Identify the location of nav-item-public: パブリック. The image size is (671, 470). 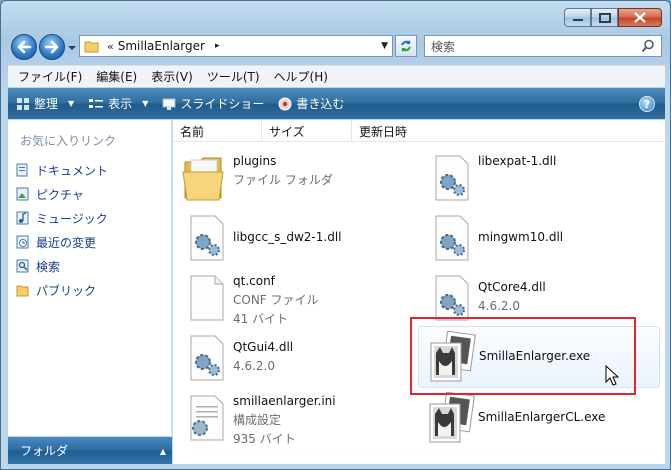
(62, 290).